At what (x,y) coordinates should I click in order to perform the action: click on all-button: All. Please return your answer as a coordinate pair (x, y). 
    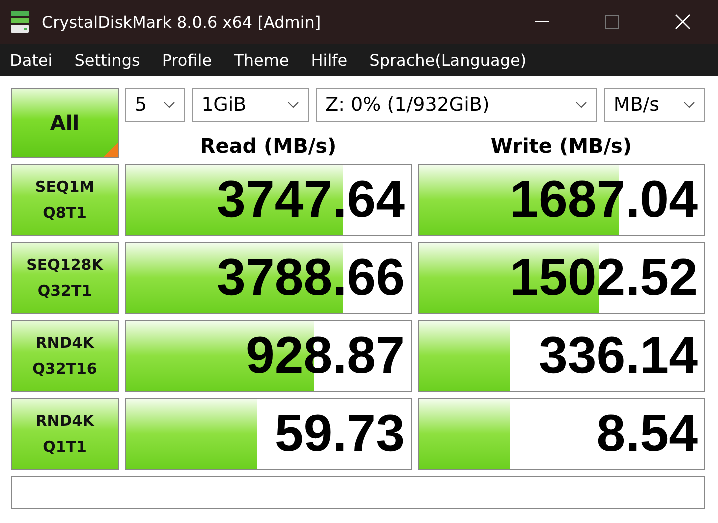
    Looking at the image, I should click on (65, 123).